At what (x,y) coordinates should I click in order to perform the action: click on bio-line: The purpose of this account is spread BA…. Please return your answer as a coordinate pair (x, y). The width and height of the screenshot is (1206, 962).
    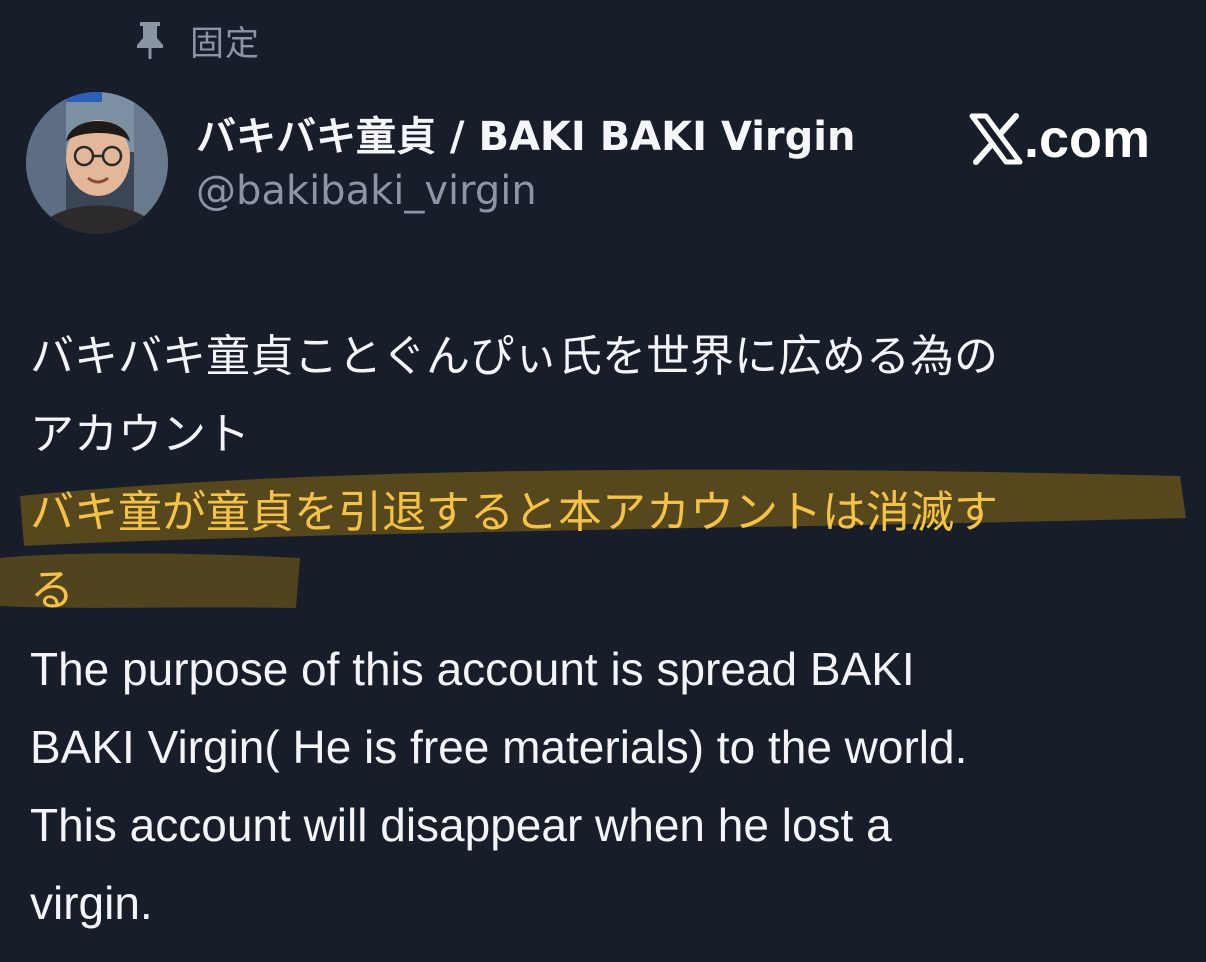
    Looking at the image, I should click on (472, 669).